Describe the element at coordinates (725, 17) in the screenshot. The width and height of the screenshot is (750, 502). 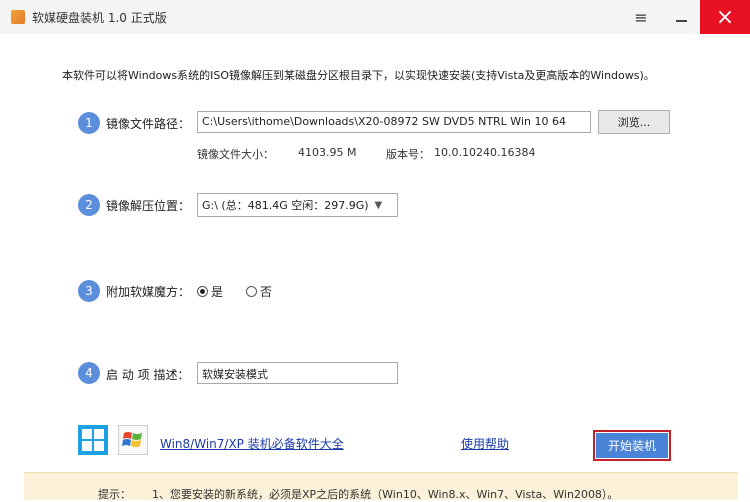
I see `close-icon: ×` at that location.